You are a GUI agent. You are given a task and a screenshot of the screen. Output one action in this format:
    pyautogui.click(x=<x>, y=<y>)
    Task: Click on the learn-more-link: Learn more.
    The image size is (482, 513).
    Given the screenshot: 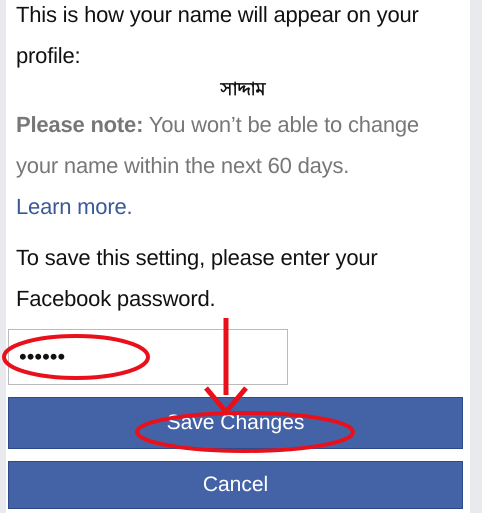 What is the action you would take?
    pyautogui.click(x=74, y=206)
    